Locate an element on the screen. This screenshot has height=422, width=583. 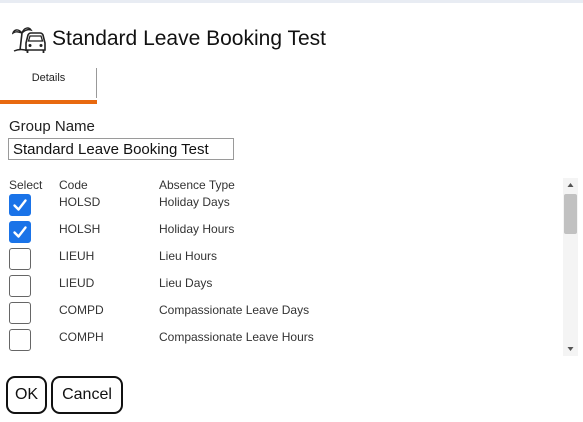
row-absence-type: Lieu Days is located at coordinates (186, 283).